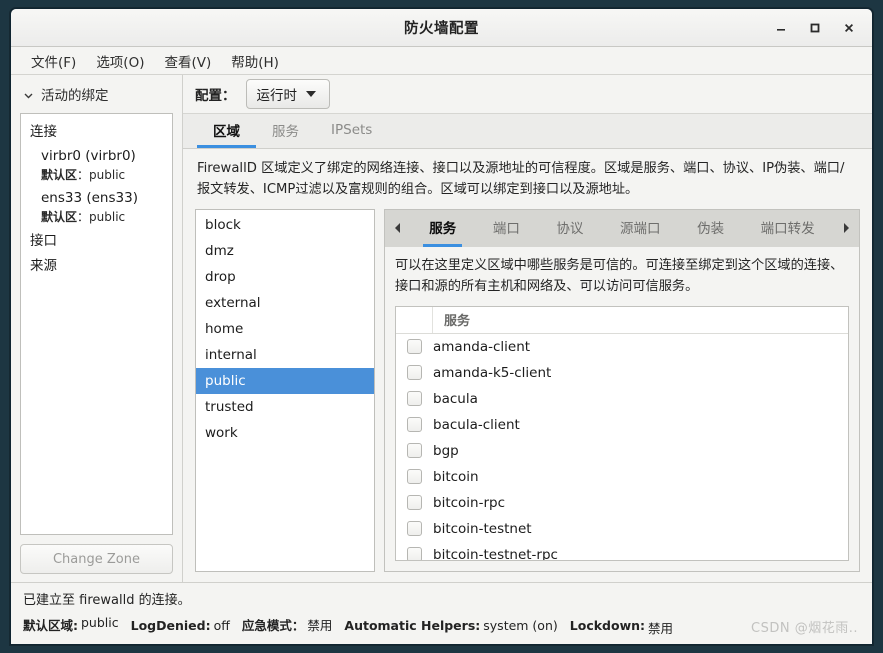 This screenshot has width=883, height=653. What do you see at coordinates (622, 373) in the screenshot?
I see `table-row: amanda-k5-client` at bounding box center [622, 373].